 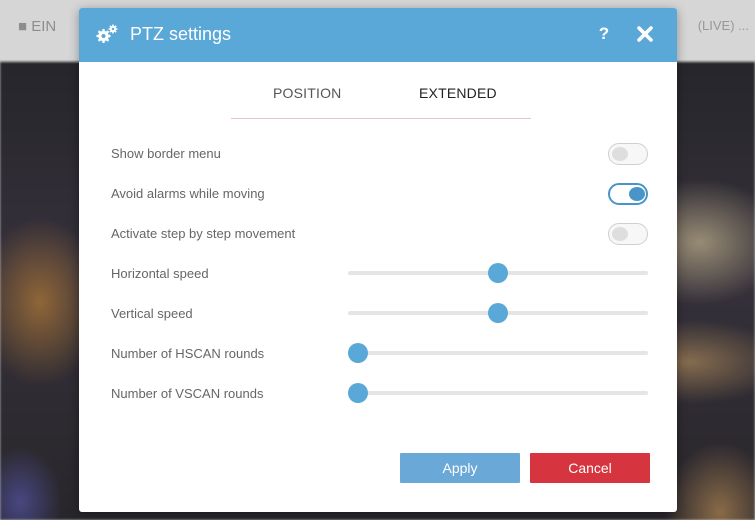 What do you see at coordinates (181, 34) in the screenshot?
I see `dialog-title: PTZ settings` at bounding box center [181, 34].